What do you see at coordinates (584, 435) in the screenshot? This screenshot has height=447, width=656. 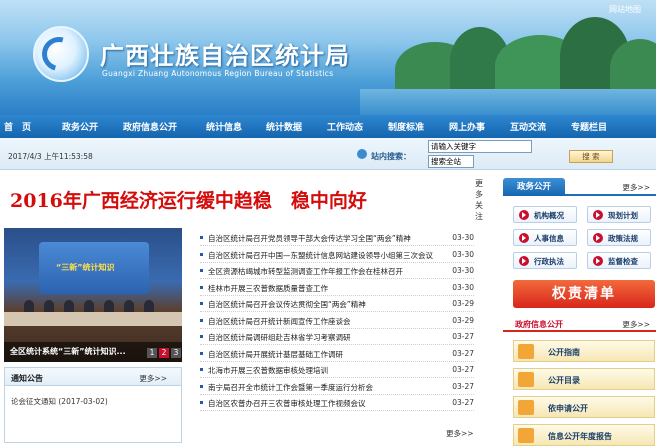 I see `annual-report-button: 信息公开年度报告` at bounding box center [584, 435].